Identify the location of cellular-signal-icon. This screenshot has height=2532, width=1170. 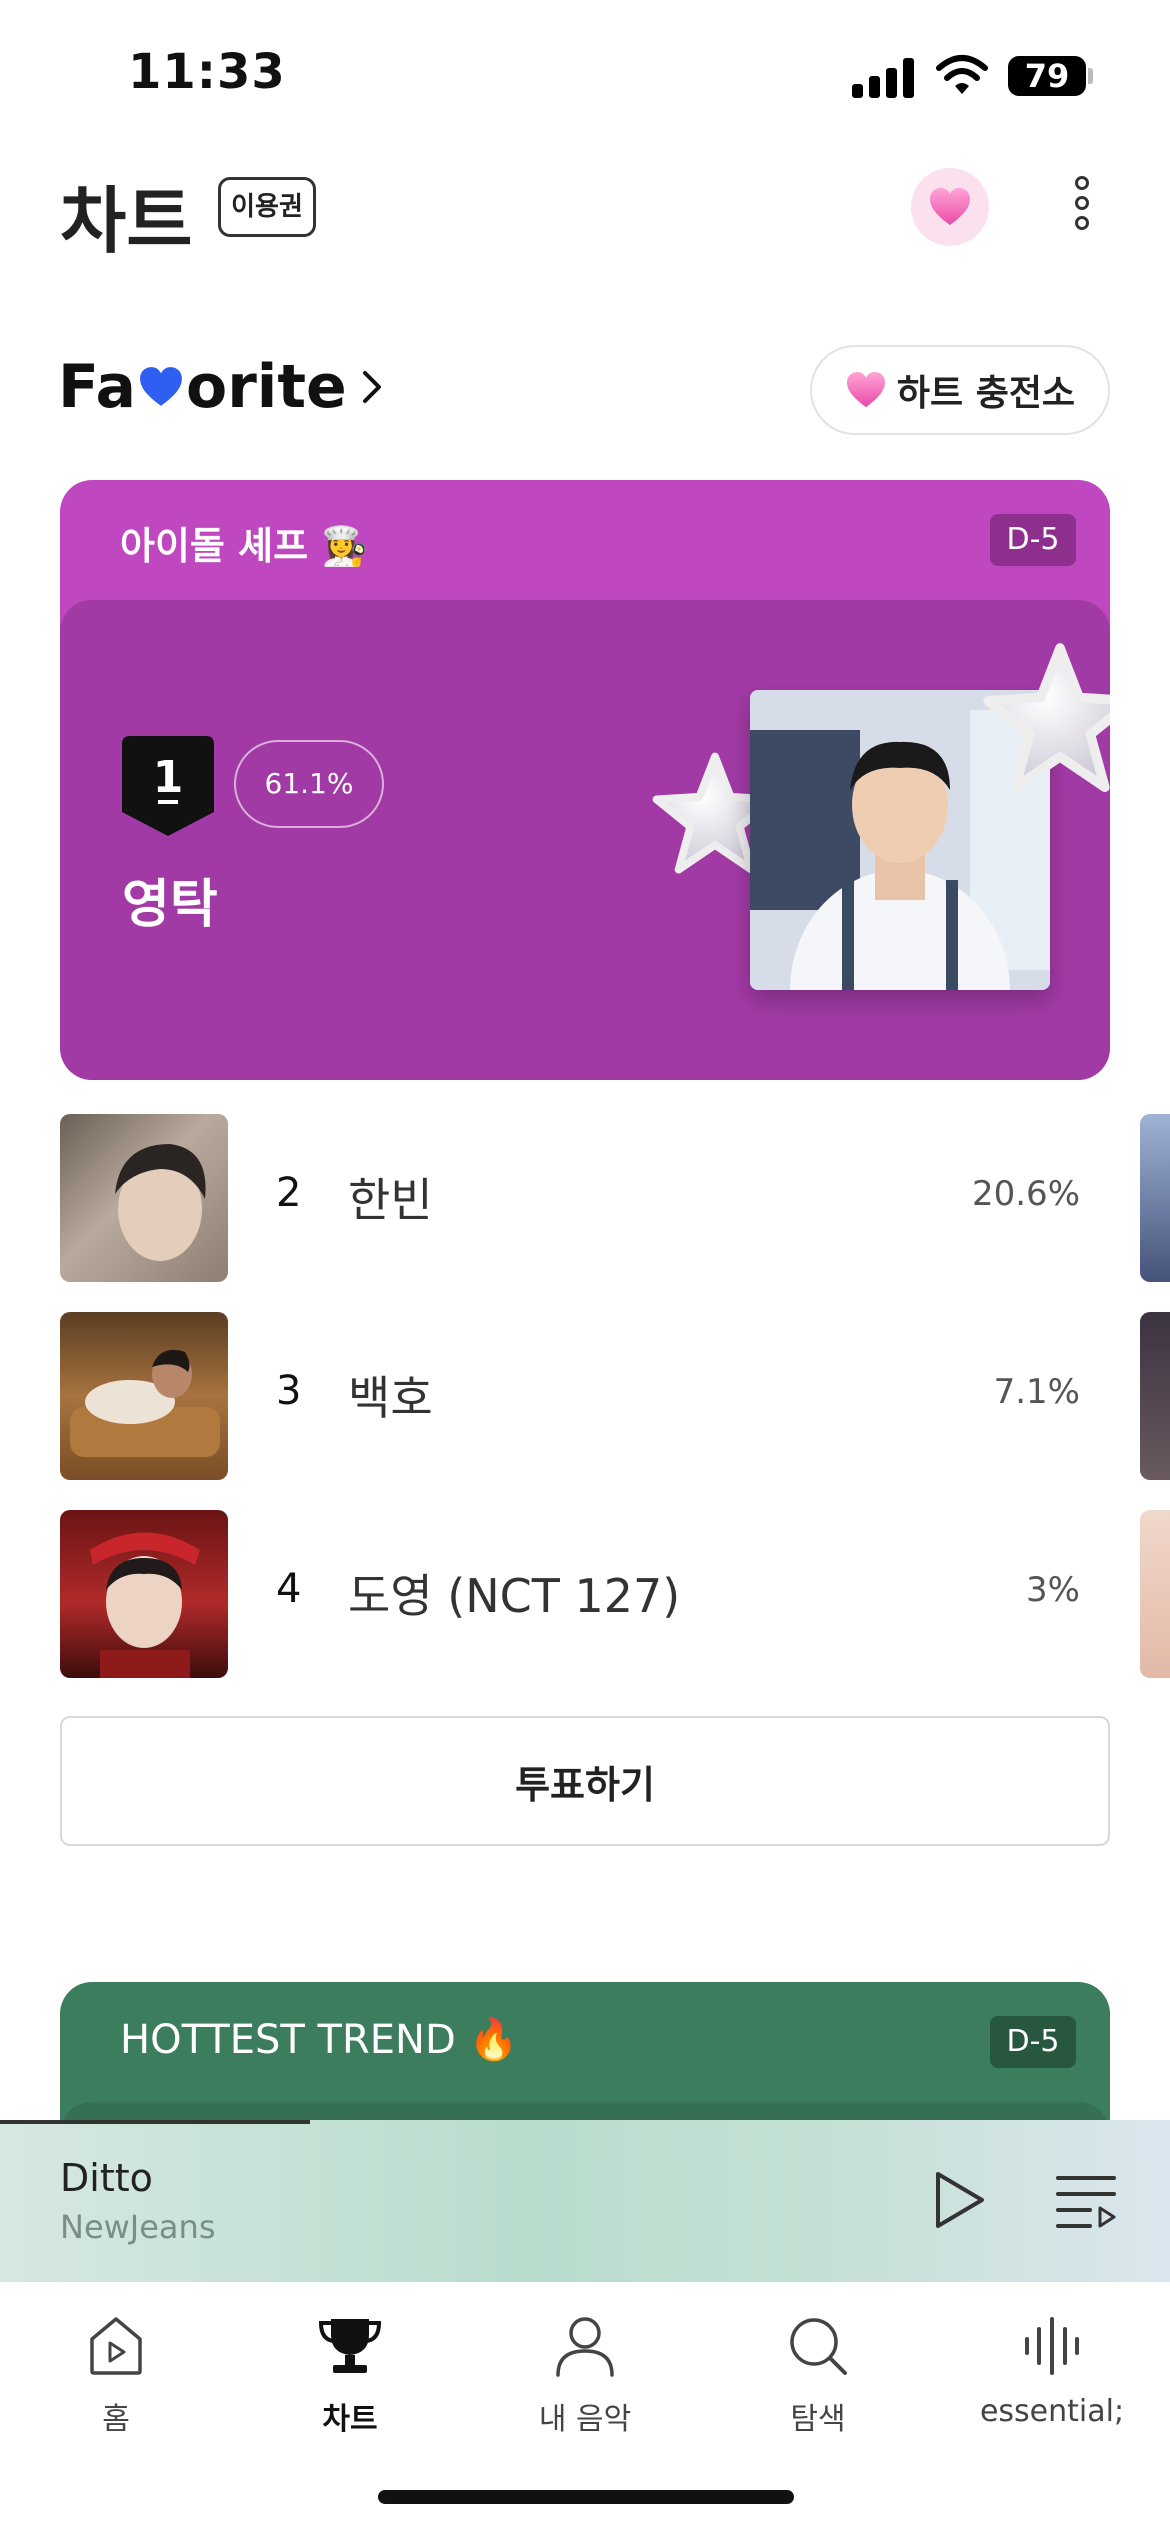
(884, 78).